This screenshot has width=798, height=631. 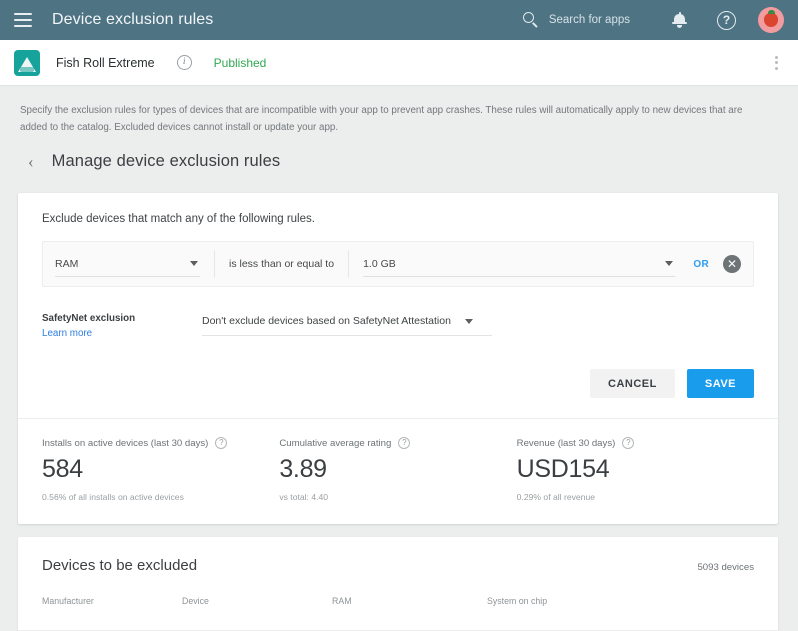 What do you see at coordinates (398, 378) in the screenshot?
I see `card-actions: CANCEL SAVE` at bounding box center [398, 378].